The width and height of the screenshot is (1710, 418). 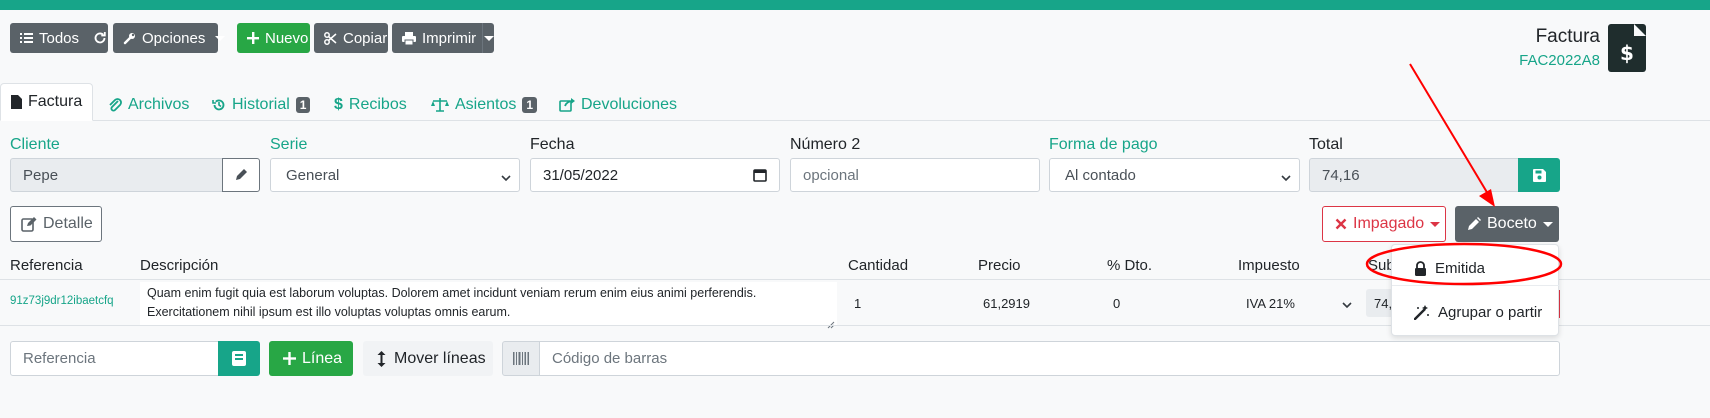 I want to click on tab-asientos: Asientos 1, so click(x=484, y=105).